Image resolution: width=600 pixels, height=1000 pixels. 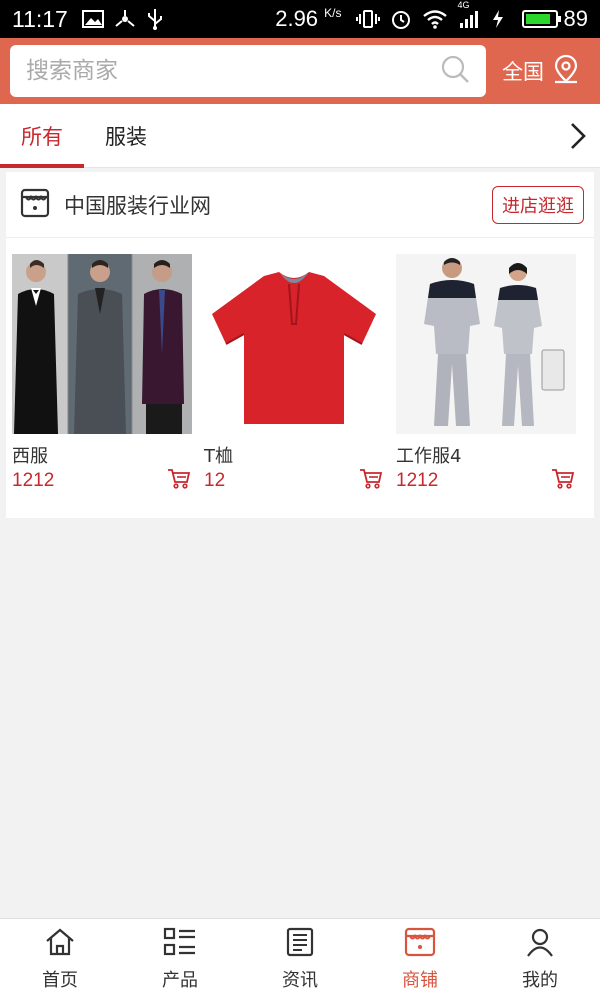 I want to click on store-header: 中国服装行业网 进店逛逛, so click(x=300, y=205).